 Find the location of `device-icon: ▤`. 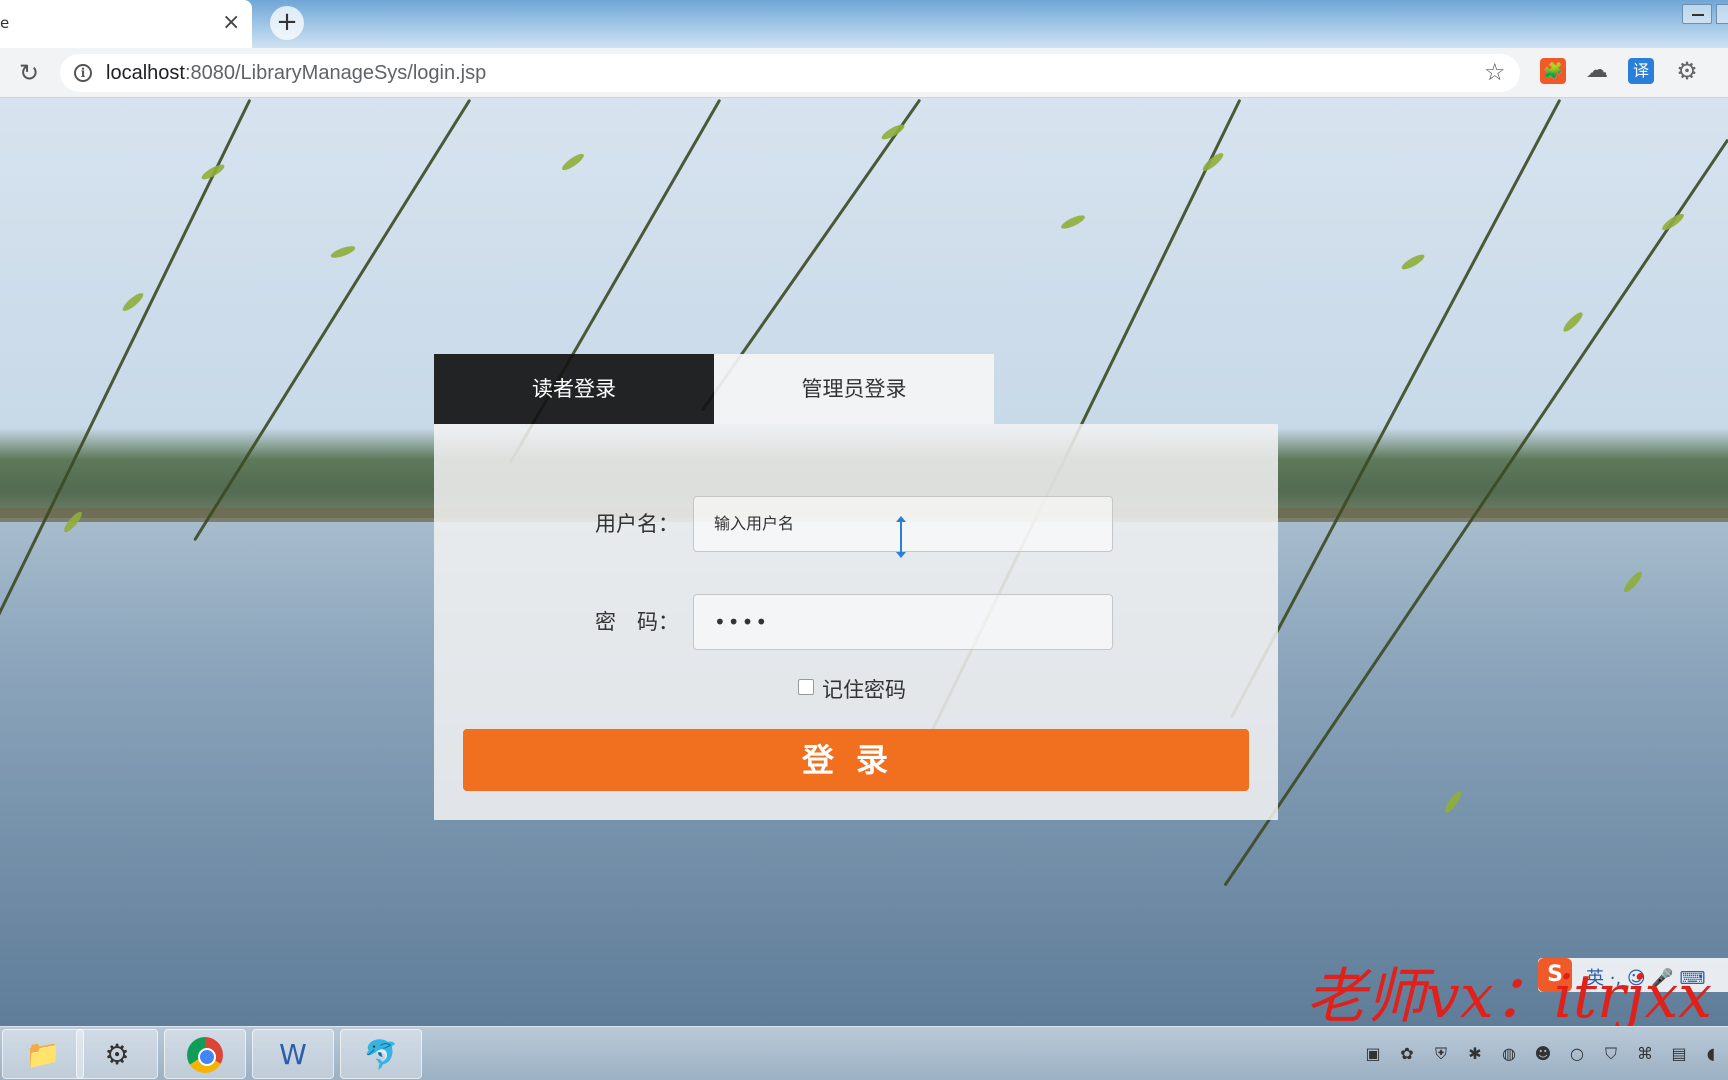

device-icon: ▤ is located at coordinates (1679, 1054).